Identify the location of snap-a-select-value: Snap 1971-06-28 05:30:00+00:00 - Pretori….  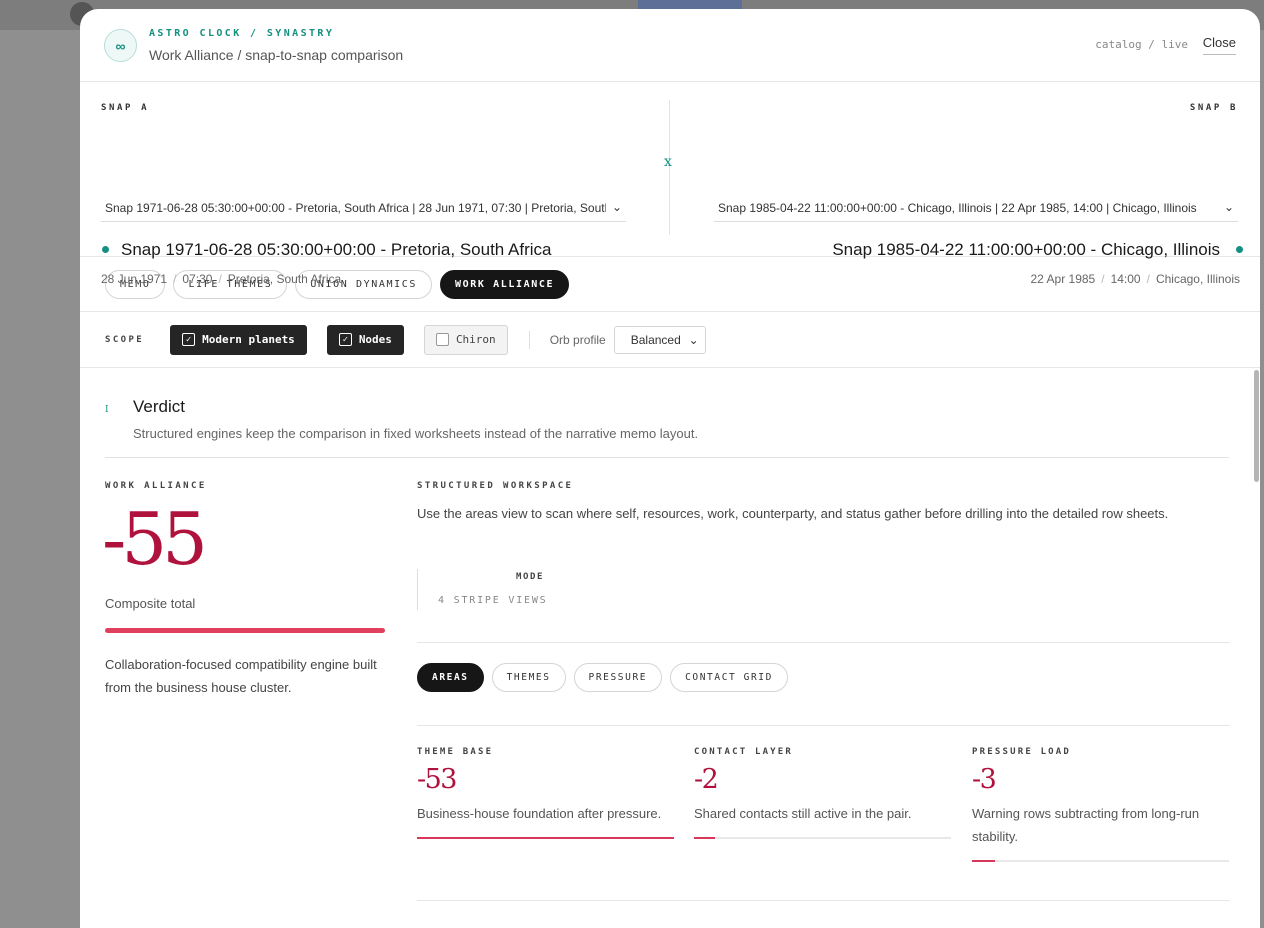
(355, 207).